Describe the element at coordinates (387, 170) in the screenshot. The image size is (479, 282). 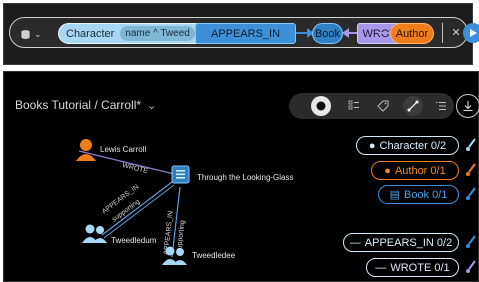
I see `person-icon: ●` at that location.